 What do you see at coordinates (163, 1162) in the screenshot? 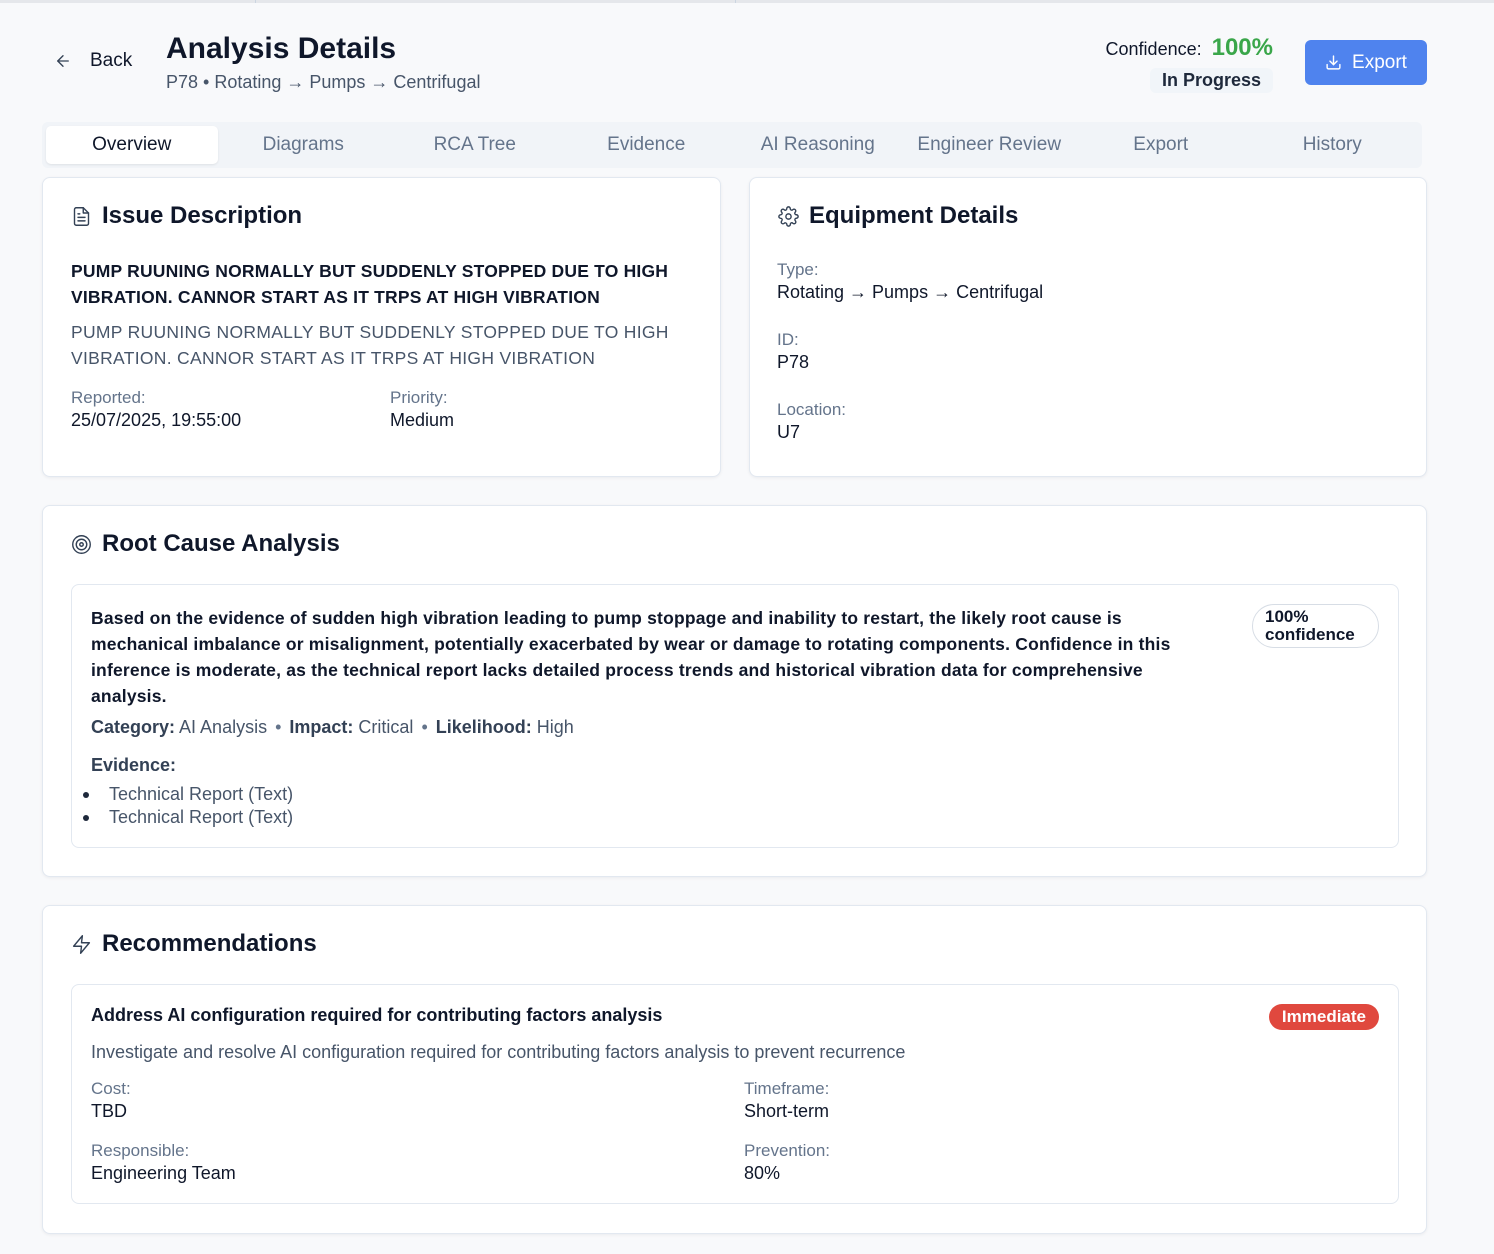
I see `responsible-field: Responsible: Engineering Team` at bounding box center [163, 1162].